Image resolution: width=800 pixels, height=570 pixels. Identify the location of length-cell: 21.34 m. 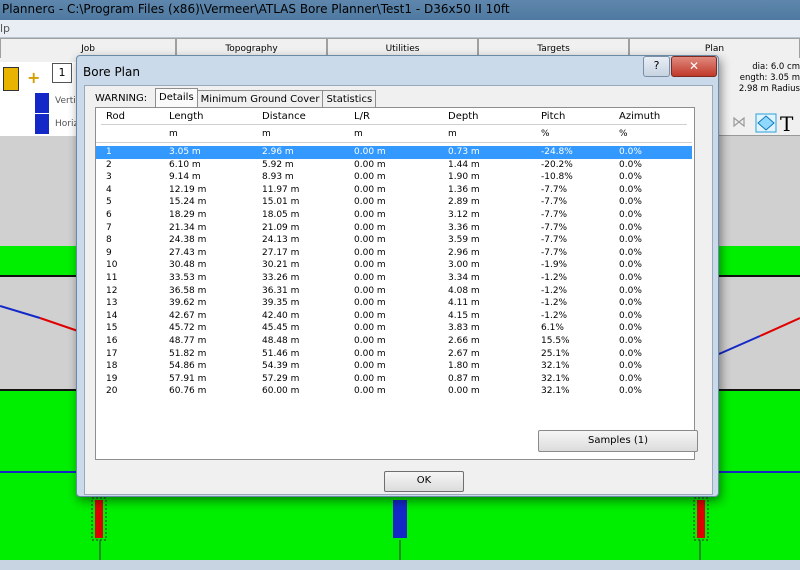
(188, 227).